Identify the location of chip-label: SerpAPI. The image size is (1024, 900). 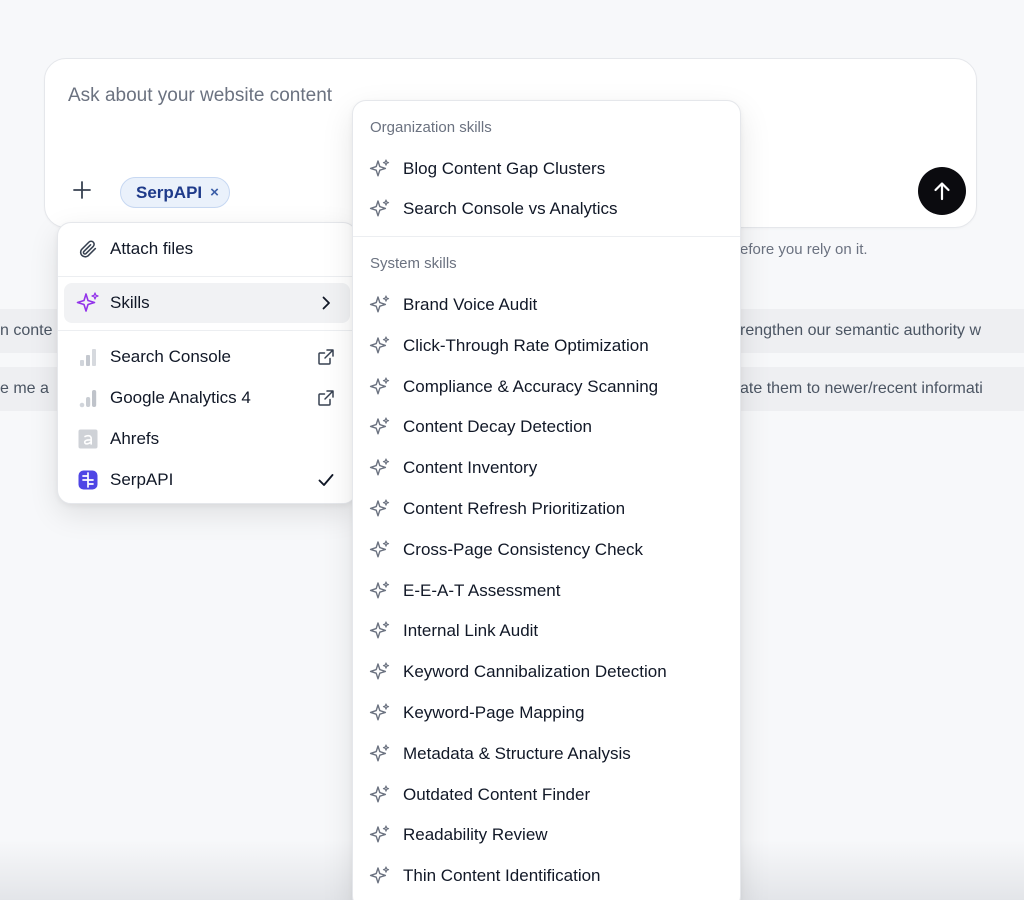
(169, 192).